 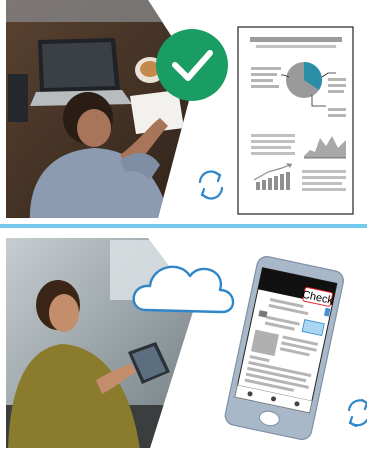 I want to click on smartphone-illustration: Check, so click(x=284, y=348).